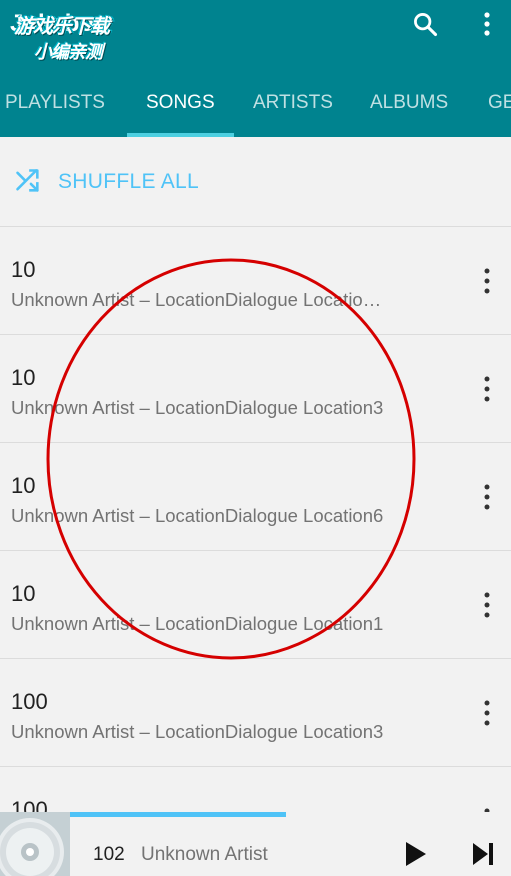 The height and width of the screenshot is (876, 511). What do you see at coordinates (62, 27) in the screenshot?
I see `watermark-line-1: 游戏乐下载` at bounding box center [62, 27].